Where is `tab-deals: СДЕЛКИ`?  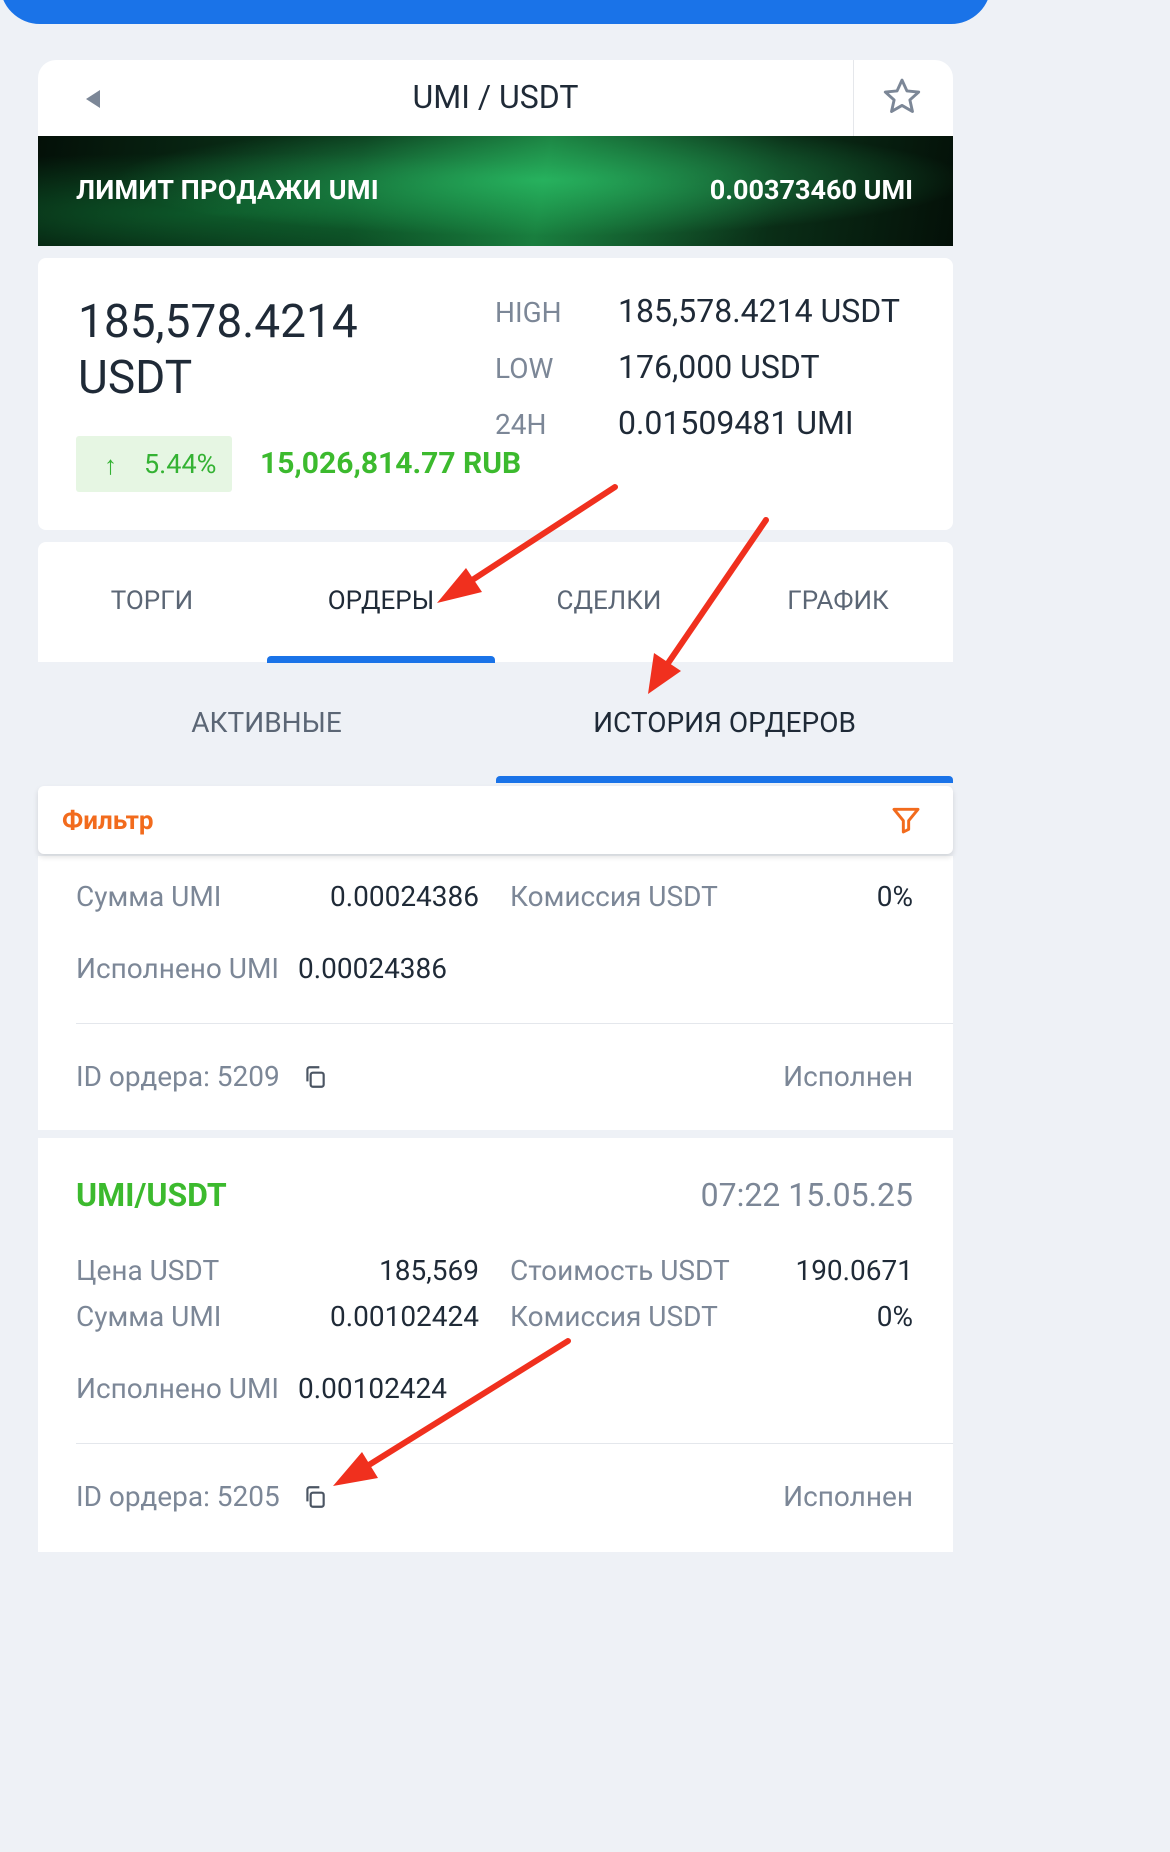 tab-deals: СДЕЛКИ is located at coordinates (609, 601).